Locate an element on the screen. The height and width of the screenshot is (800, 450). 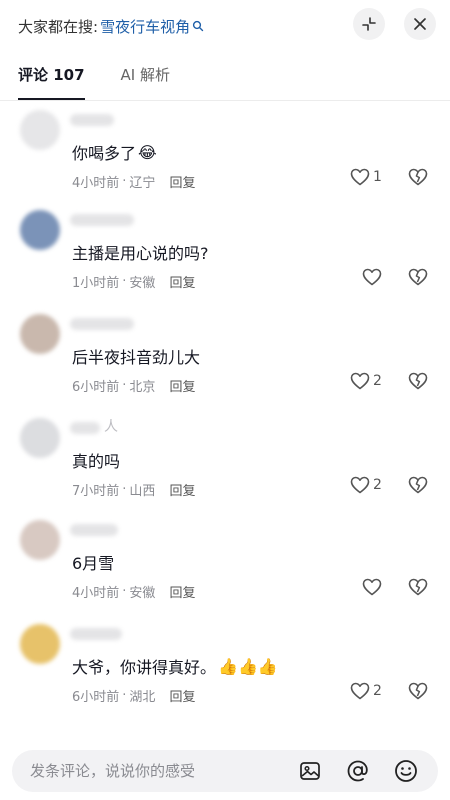
like-button: 1 is located at coordinates (370, 177).